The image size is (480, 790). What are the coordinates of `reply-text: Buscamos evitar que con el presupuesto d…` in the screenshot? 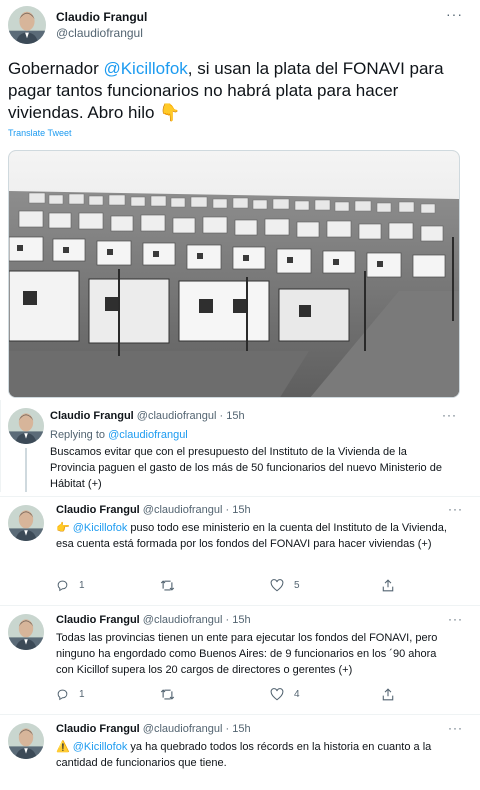 It's located at (246, 468).